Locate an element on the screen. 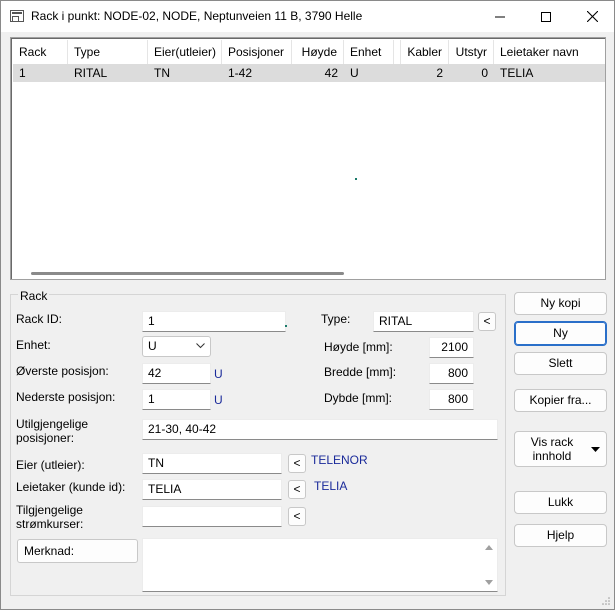  maximize-button is located at coordinates (546, 16).